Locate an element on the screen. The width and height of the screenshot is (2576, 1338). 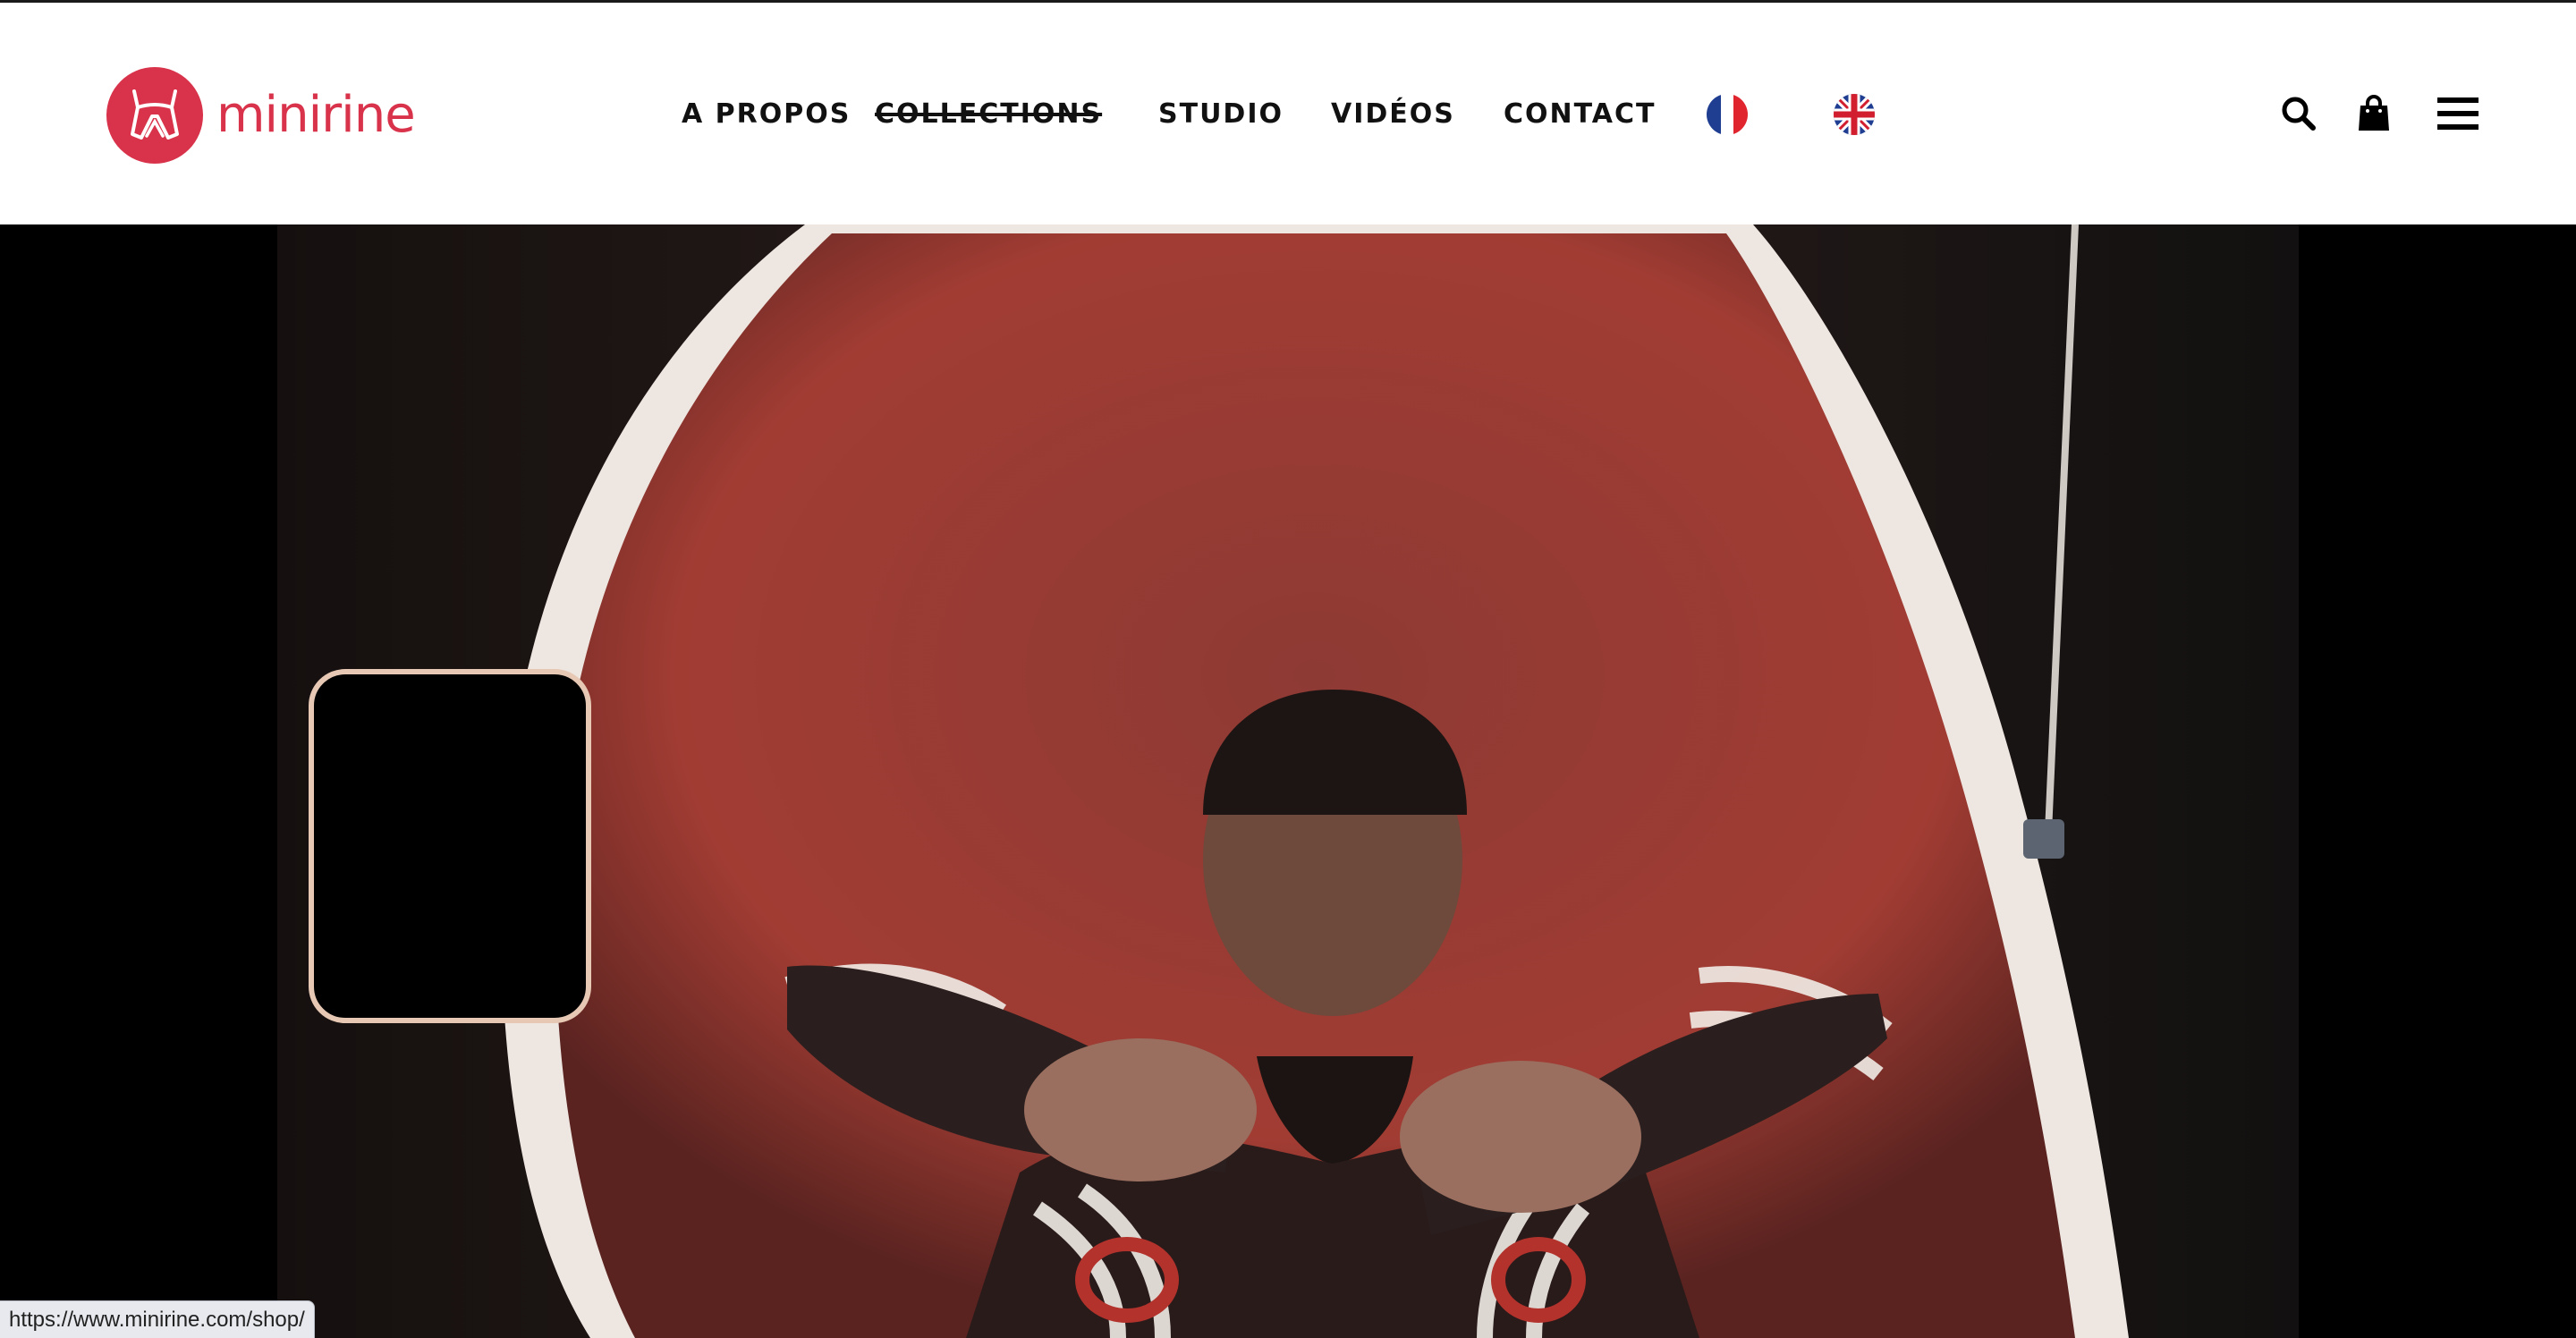
flag-france-icon is located at coordinates (1727, 114).